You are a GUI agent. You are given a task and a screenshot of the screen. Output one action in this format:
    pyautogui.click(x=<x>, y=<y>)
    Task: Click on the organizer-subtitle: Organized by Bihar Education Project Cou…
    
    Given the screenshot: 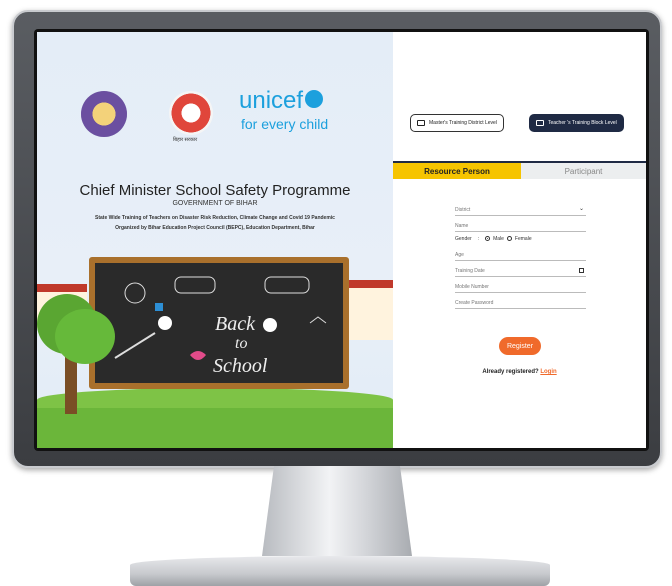 What is the action you would take?
    pyautogui.click(x=215, y=228)
    